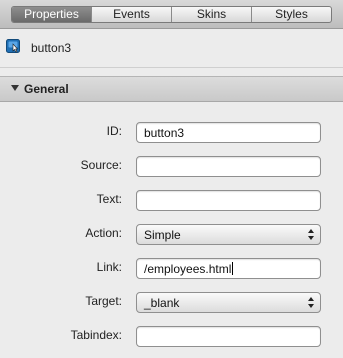  I want to click on row-text: Text:, so click(171, 201).